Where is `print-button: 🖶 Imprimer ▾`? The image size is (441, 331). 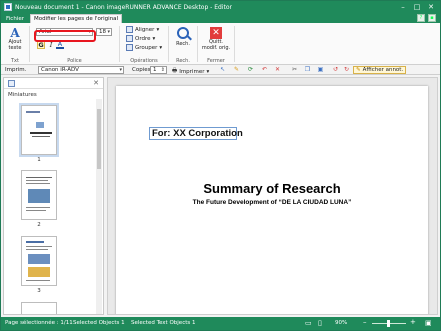 print-button: 🖶 Imprimer ▾ is located at coordinates (190, 71).